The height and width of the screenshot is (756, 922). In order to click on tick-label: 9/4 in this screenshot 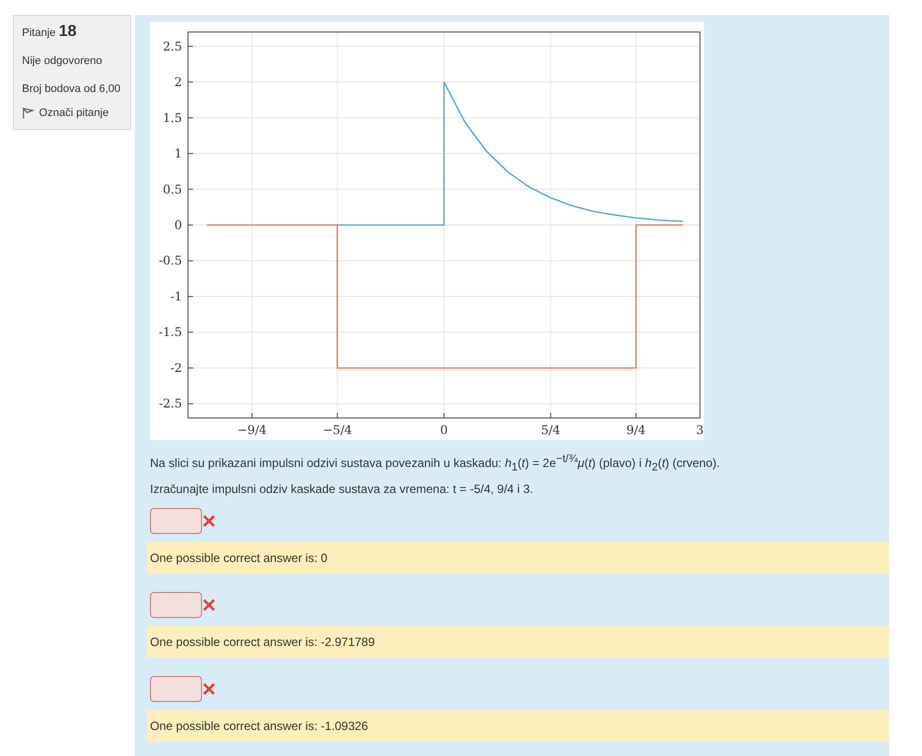, I will do `click(636, 430)`.